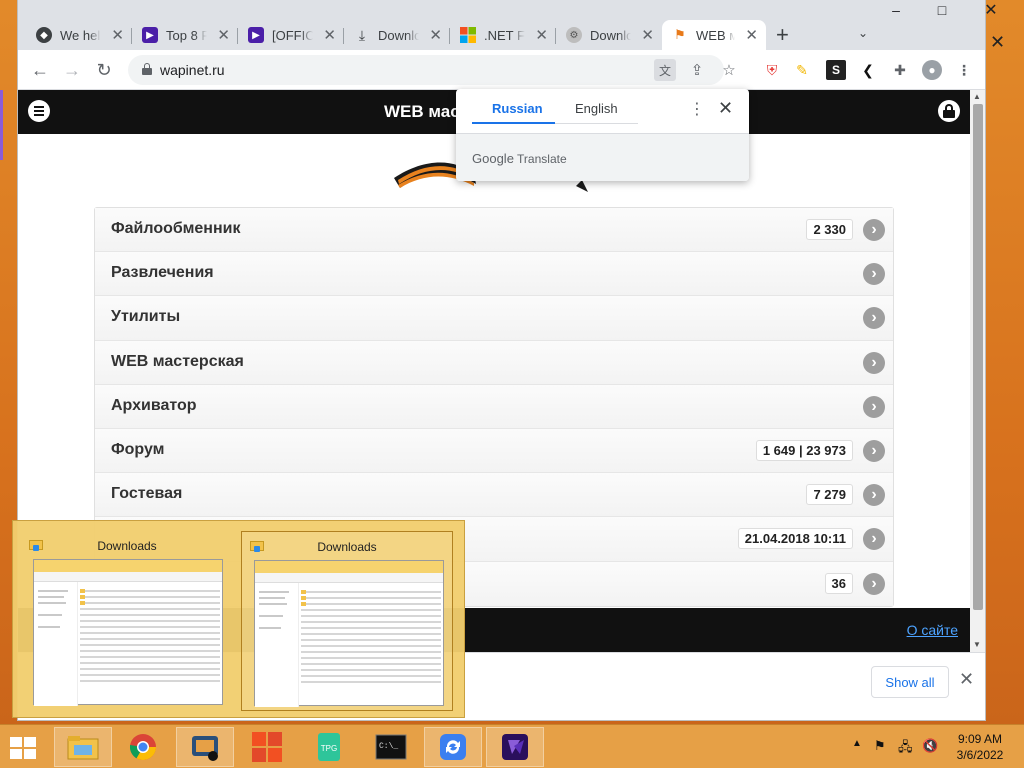 The width and height of the screenshot is (1024, 768). What do you see at coordinates (83, 747) in the screenshot?
I see `file-explorer-taskbar-icon` at bounding box center [83, 747].